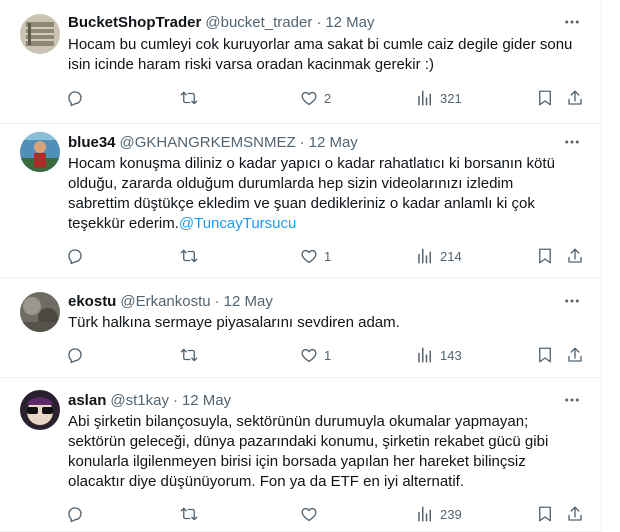 The image size is (620, 532). I want to click on mention-link: @TuncayTursucu, so click(238, 223).